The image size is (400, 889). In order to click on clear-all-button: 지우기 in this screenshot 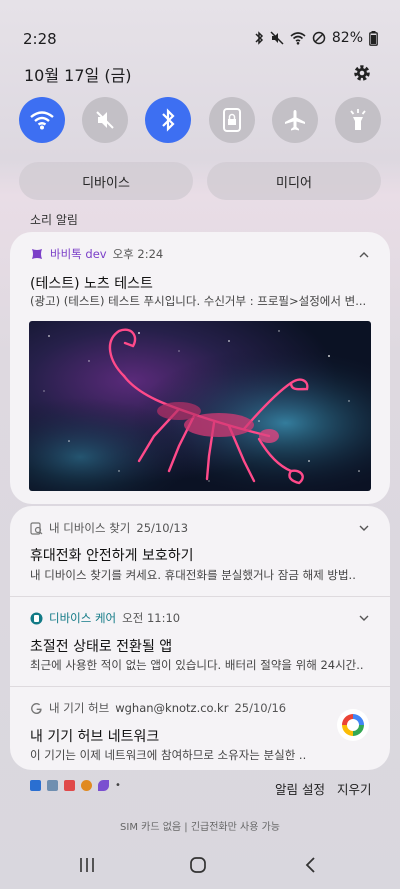, I will do `click(354, 788)`.